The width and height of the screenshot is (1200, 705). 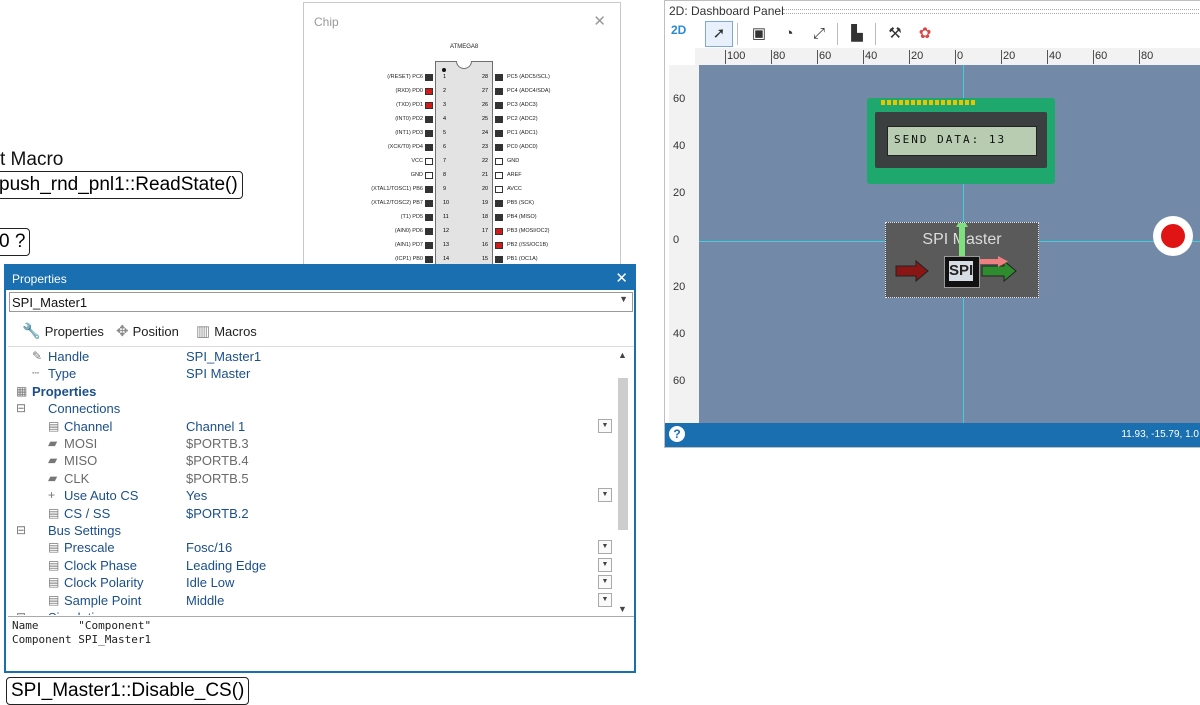 What do you see at coordinates (369, 246) in the screenshot?
I see `chip-pin-left: (AIN1) PD7` at bounding box center [369, 246].